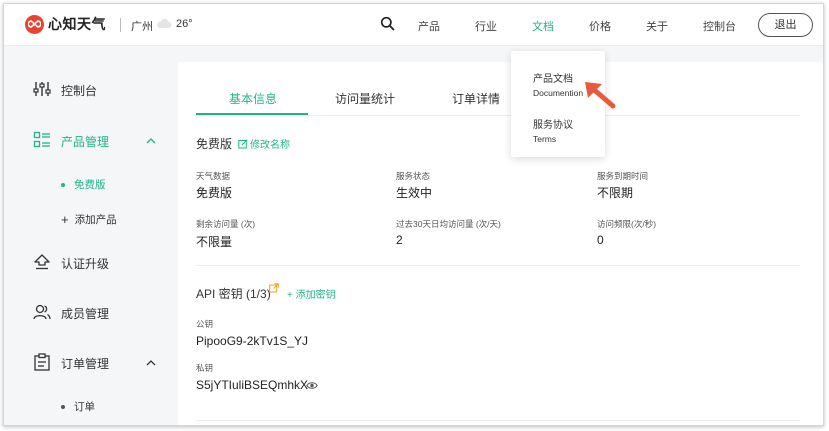 The height and width of the screenshot is (431, 829). What do you see at coordinates (233, 294) in the screenshot?
I see `api-keys-title: API 密钥 (1/3)` at bounding box center [233, 294].